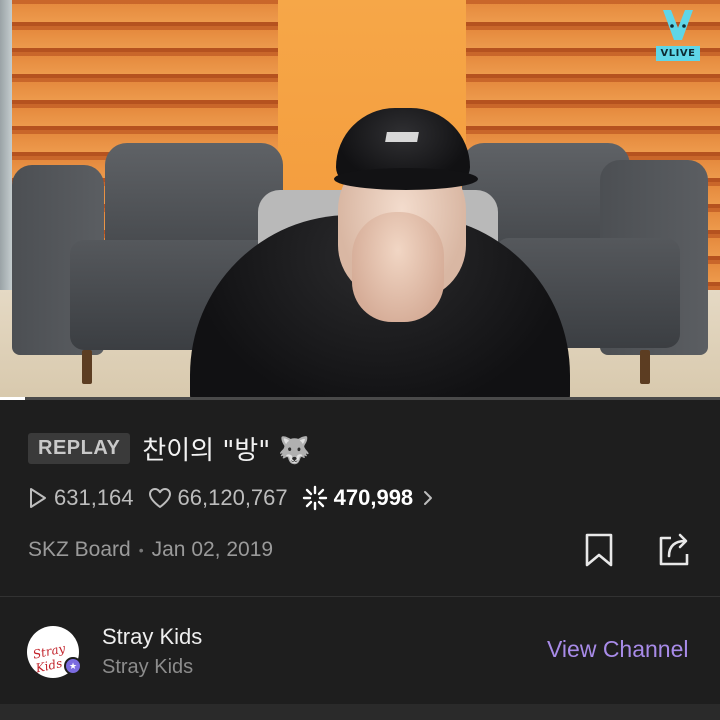 Image resolution: width=720 pixels, height=720 pixels. Describe the element at coordinates (38, 498) in the screenshot. I see `play-icon` at that location.